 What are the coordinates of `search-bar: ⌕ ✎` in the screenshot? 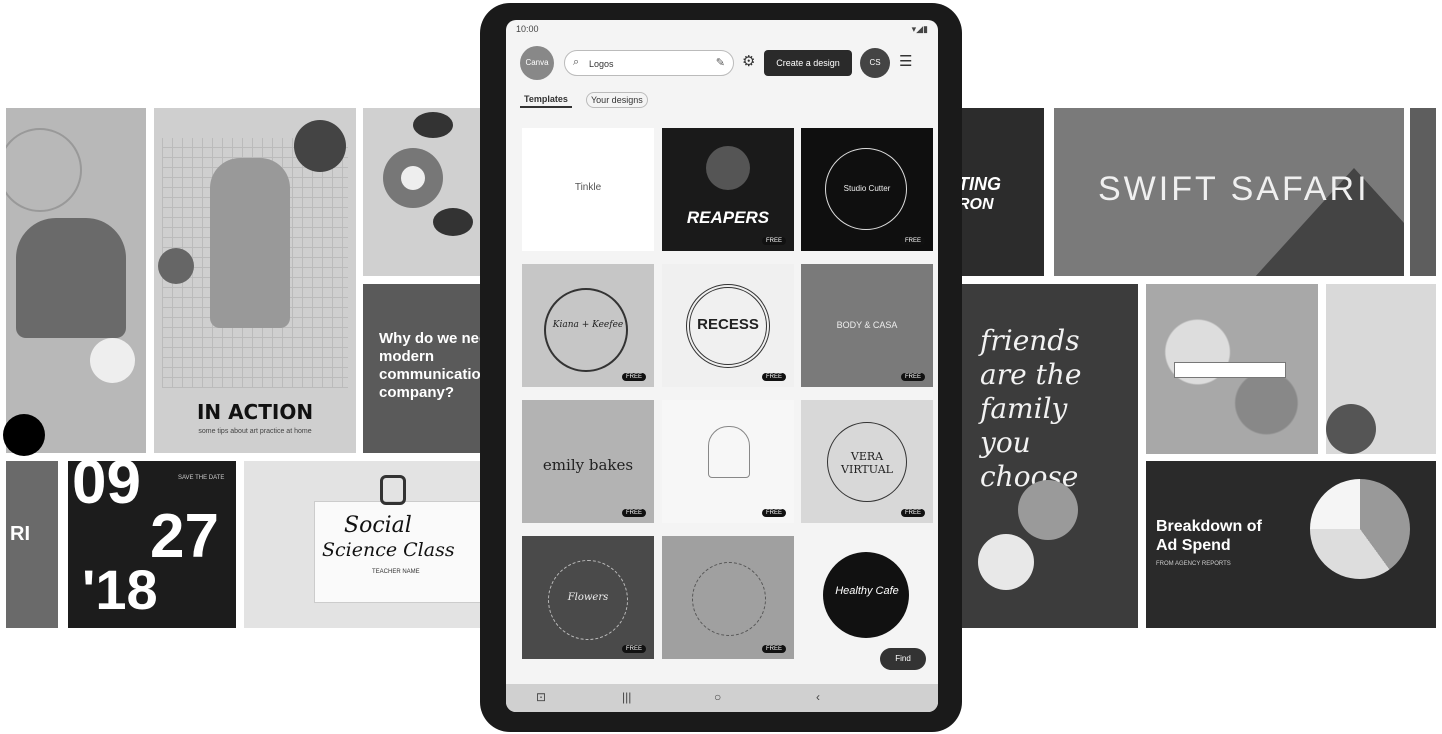 It's located at (649, 63).